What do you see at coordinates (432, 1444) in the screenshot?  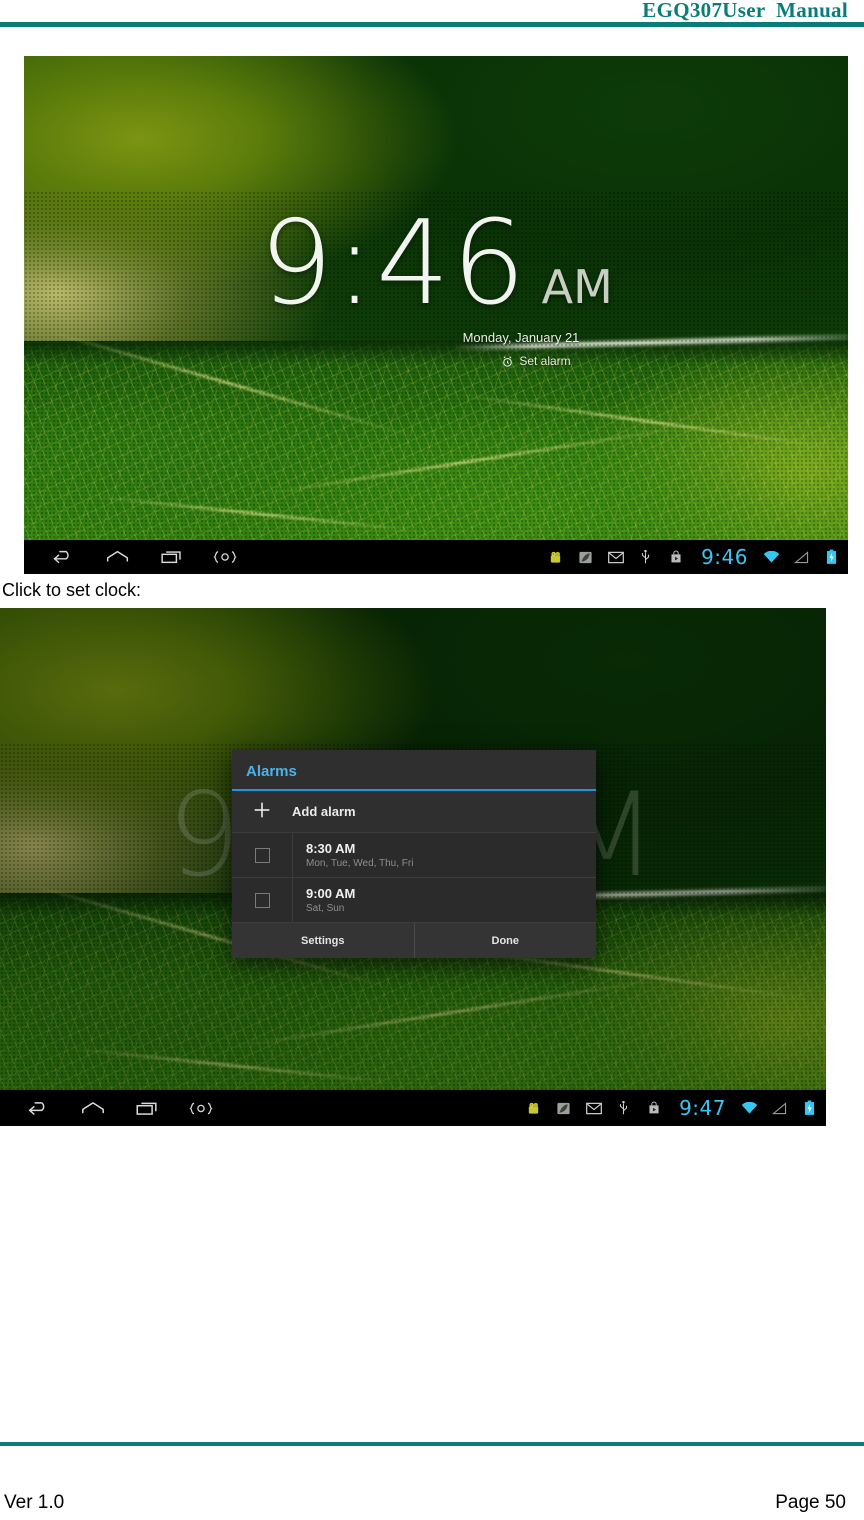 I see `footer-divider` at bounding box center [432, 1444].